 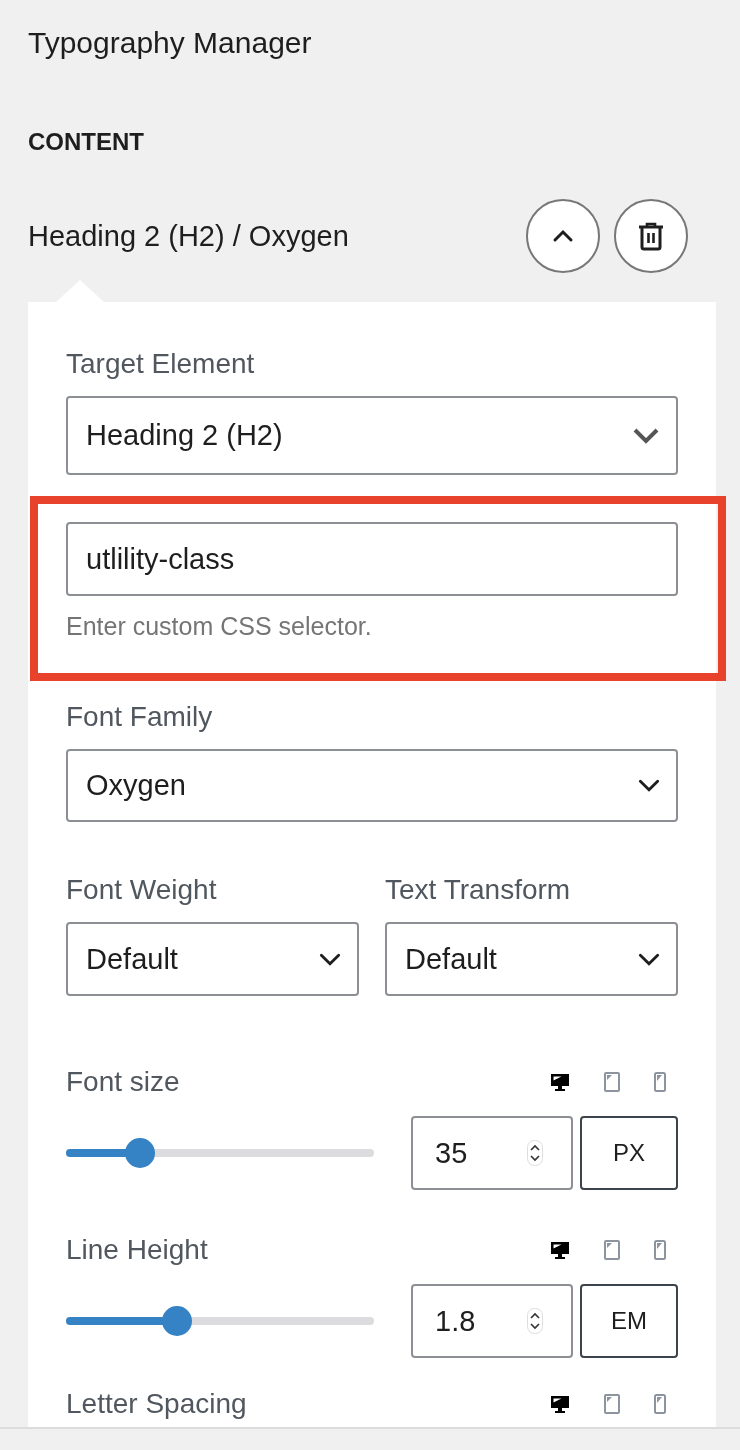 What do you see at coordinates (629, 1153) in the screenshot?
I see `unit-button: PX` at bounding box center [629, 1153].